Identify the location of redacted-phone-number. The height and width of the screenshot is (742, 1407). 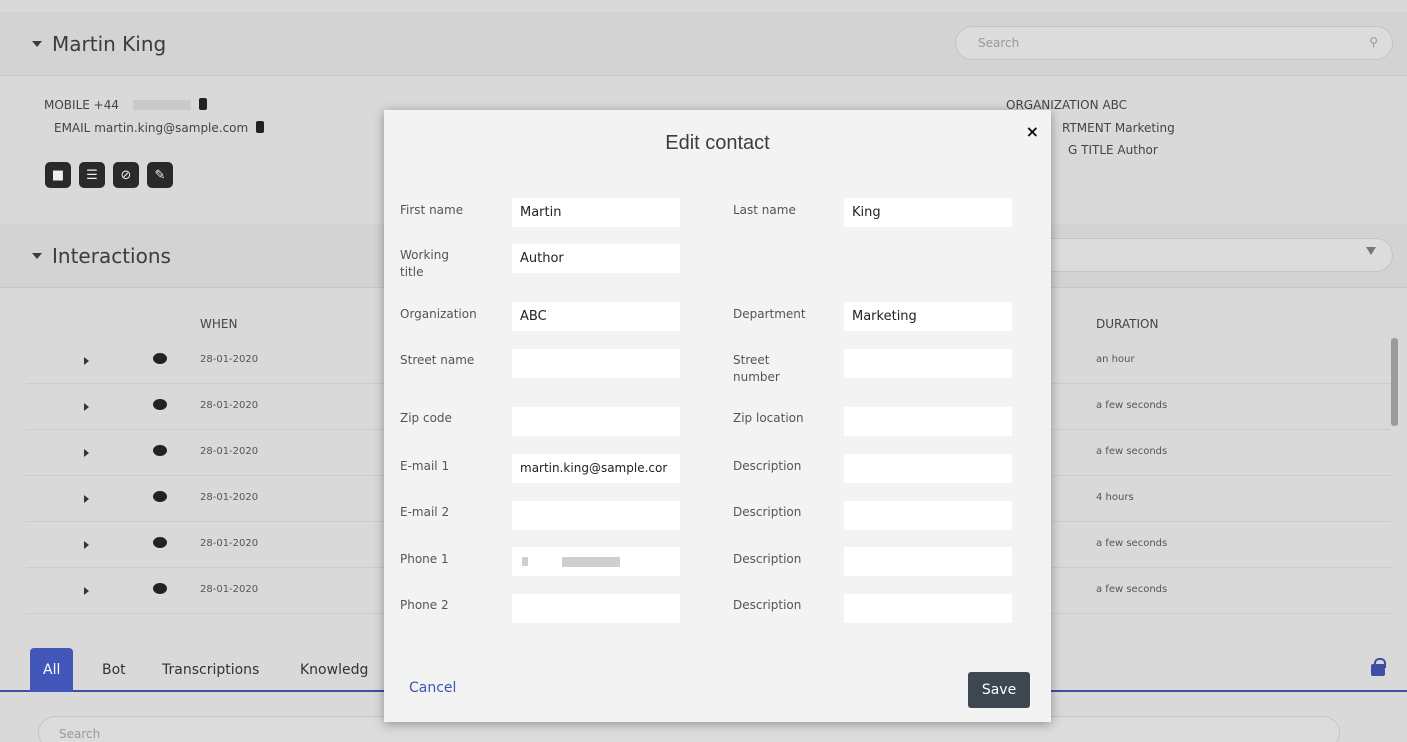
(591, 562).